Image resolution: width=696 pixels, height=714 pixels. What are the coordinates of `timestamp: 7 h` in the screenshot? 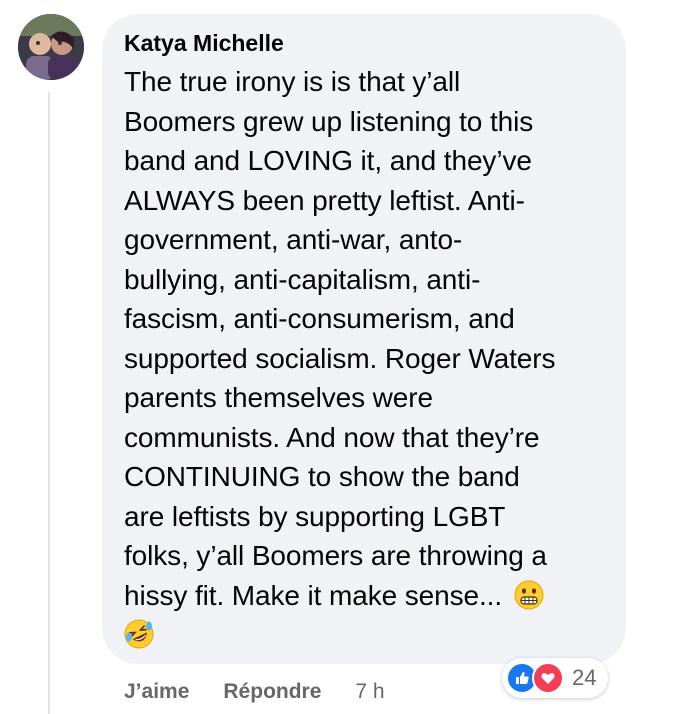 It's located at (369, 692).